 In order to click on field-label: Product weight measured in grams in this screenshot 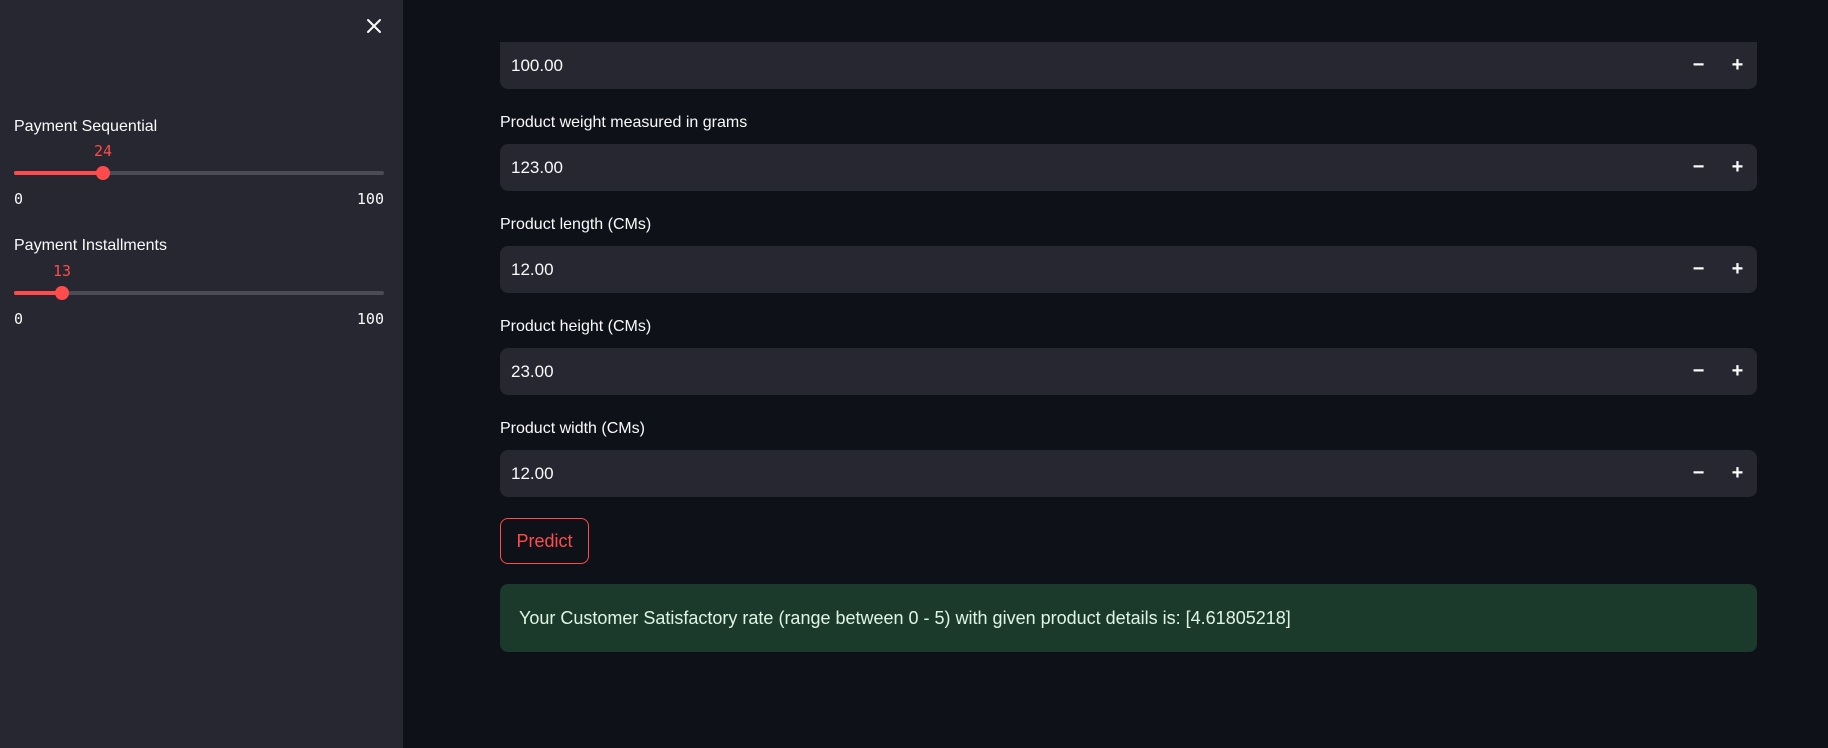, I will do `click(624, 122)`.